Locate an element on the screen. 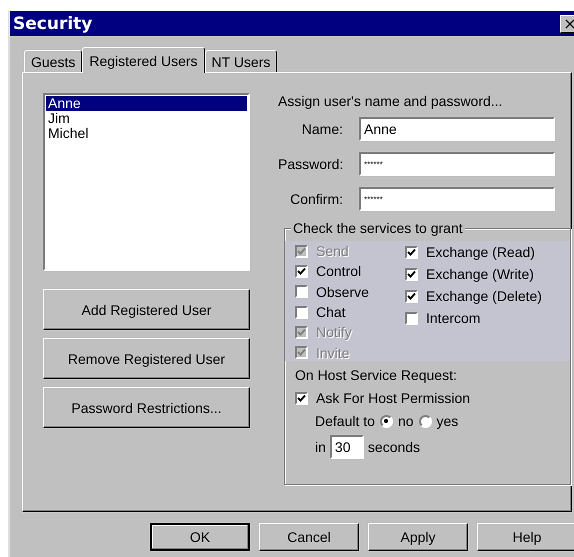 The height and width of the screenshot is (557, 574). checkbox-label: Send is located at coordinates (332, 251).